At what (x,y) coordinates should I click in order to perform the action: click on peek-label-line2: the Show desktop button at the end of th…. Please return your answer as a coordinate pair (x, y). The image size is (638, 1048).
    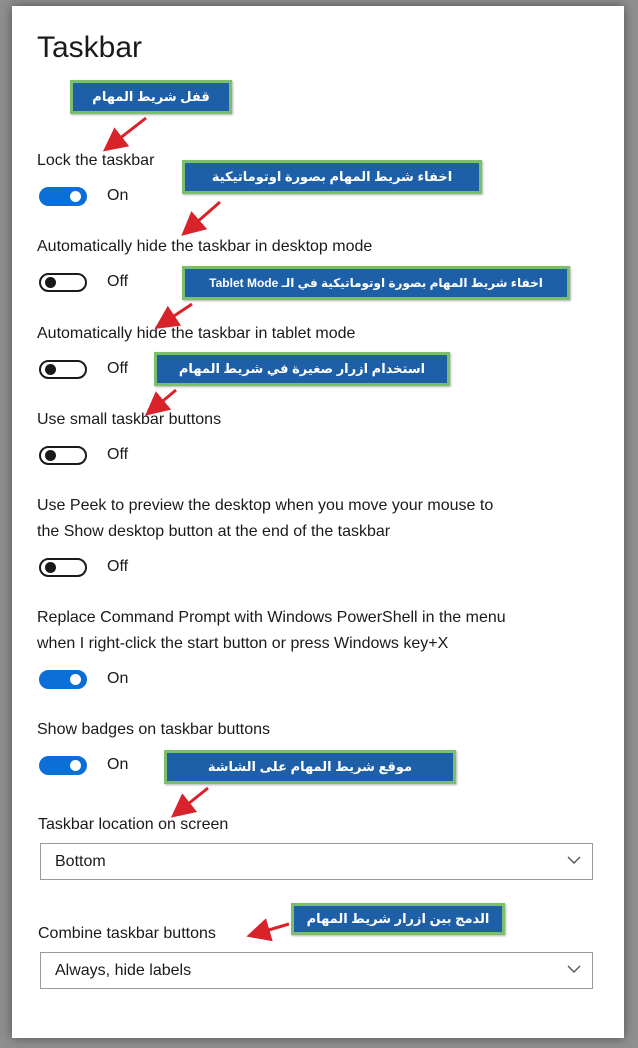
    Looking at the image, I should click on (214, 531).